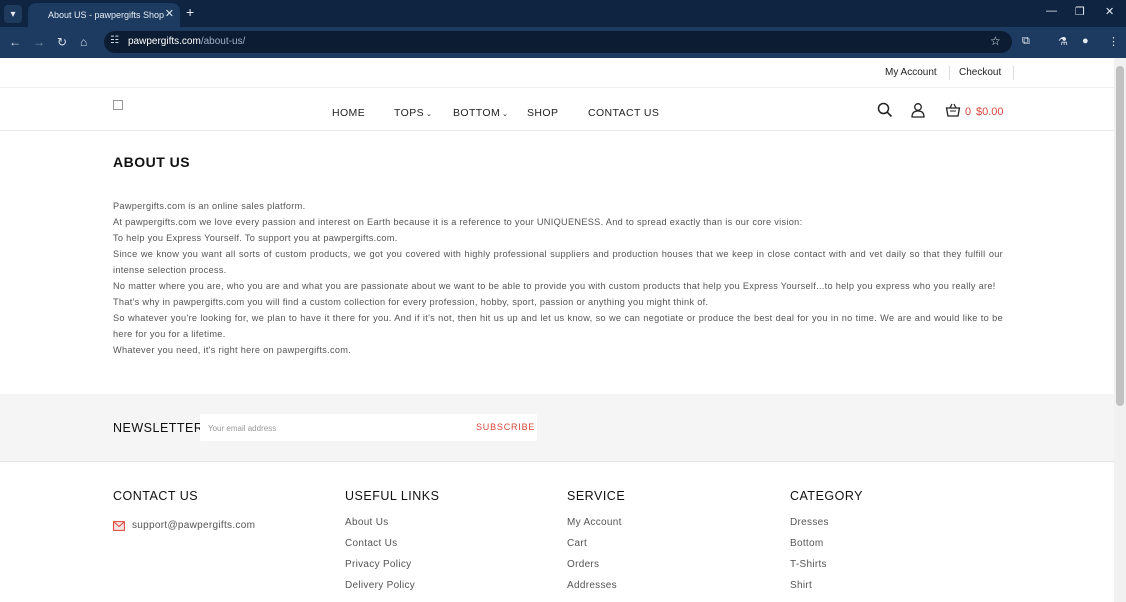  I want to click on labs-flask-icon: ⚗, so click(1063, 41).